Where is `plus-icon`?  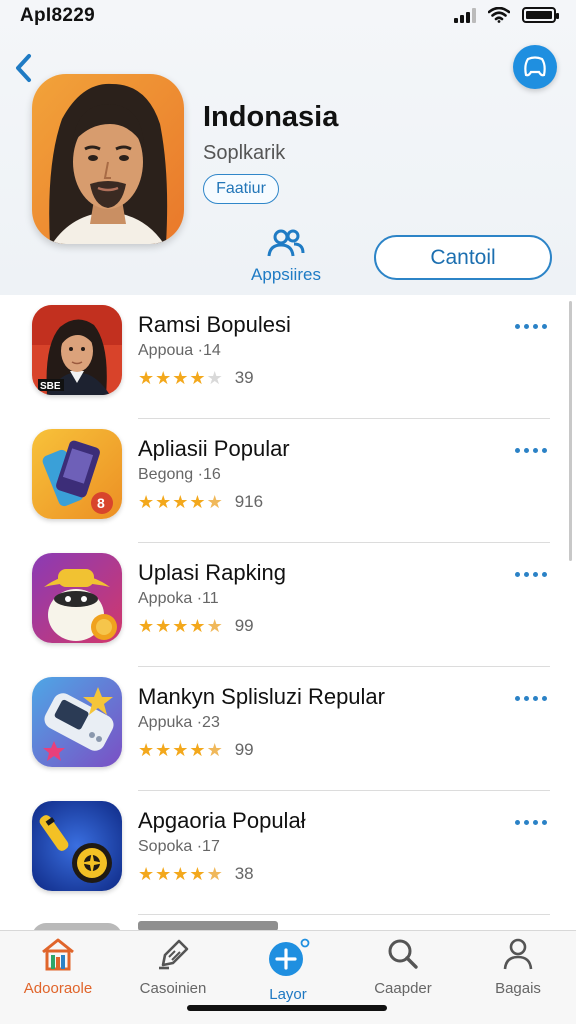
plus-icon is located at coordinates (289, 957).